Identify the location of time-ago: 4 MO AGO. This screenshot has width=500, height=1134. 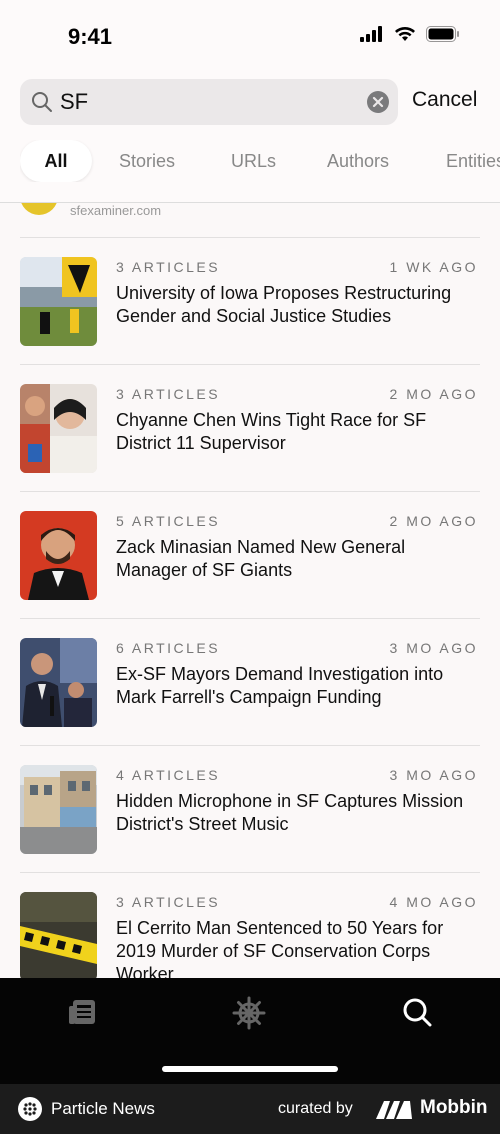
(433, 902).